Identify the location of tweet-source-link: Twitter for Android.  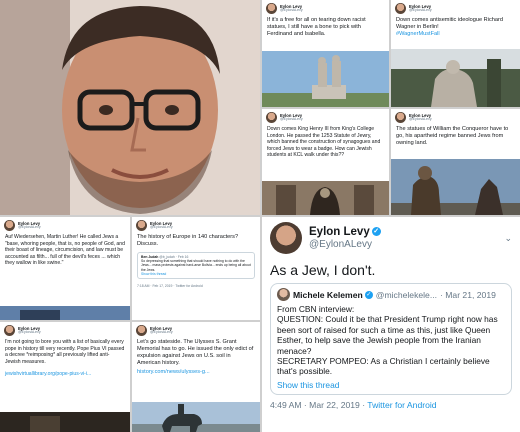
(401, 405).